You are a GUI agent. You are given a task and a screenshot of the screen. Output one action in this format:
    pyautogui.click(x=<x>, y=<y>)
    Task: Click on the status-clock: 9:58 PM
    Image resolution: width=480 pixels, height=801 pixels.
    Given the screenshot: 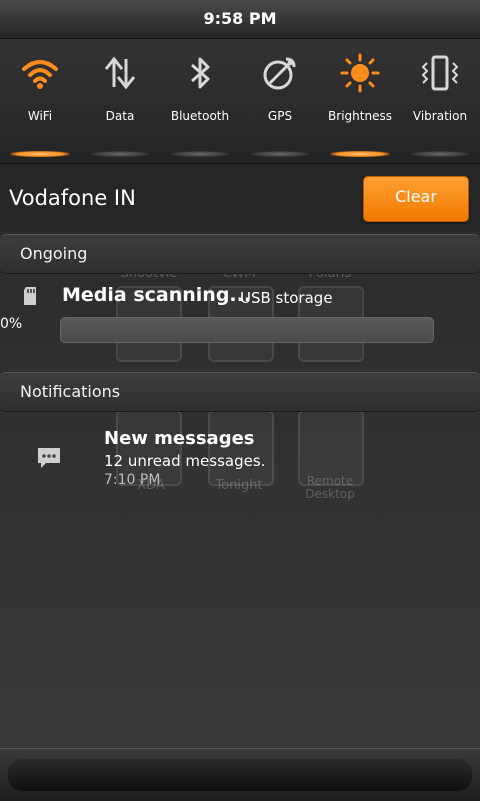 What is the action you would take?
    pyautogui.click(x=240, y=18)
    